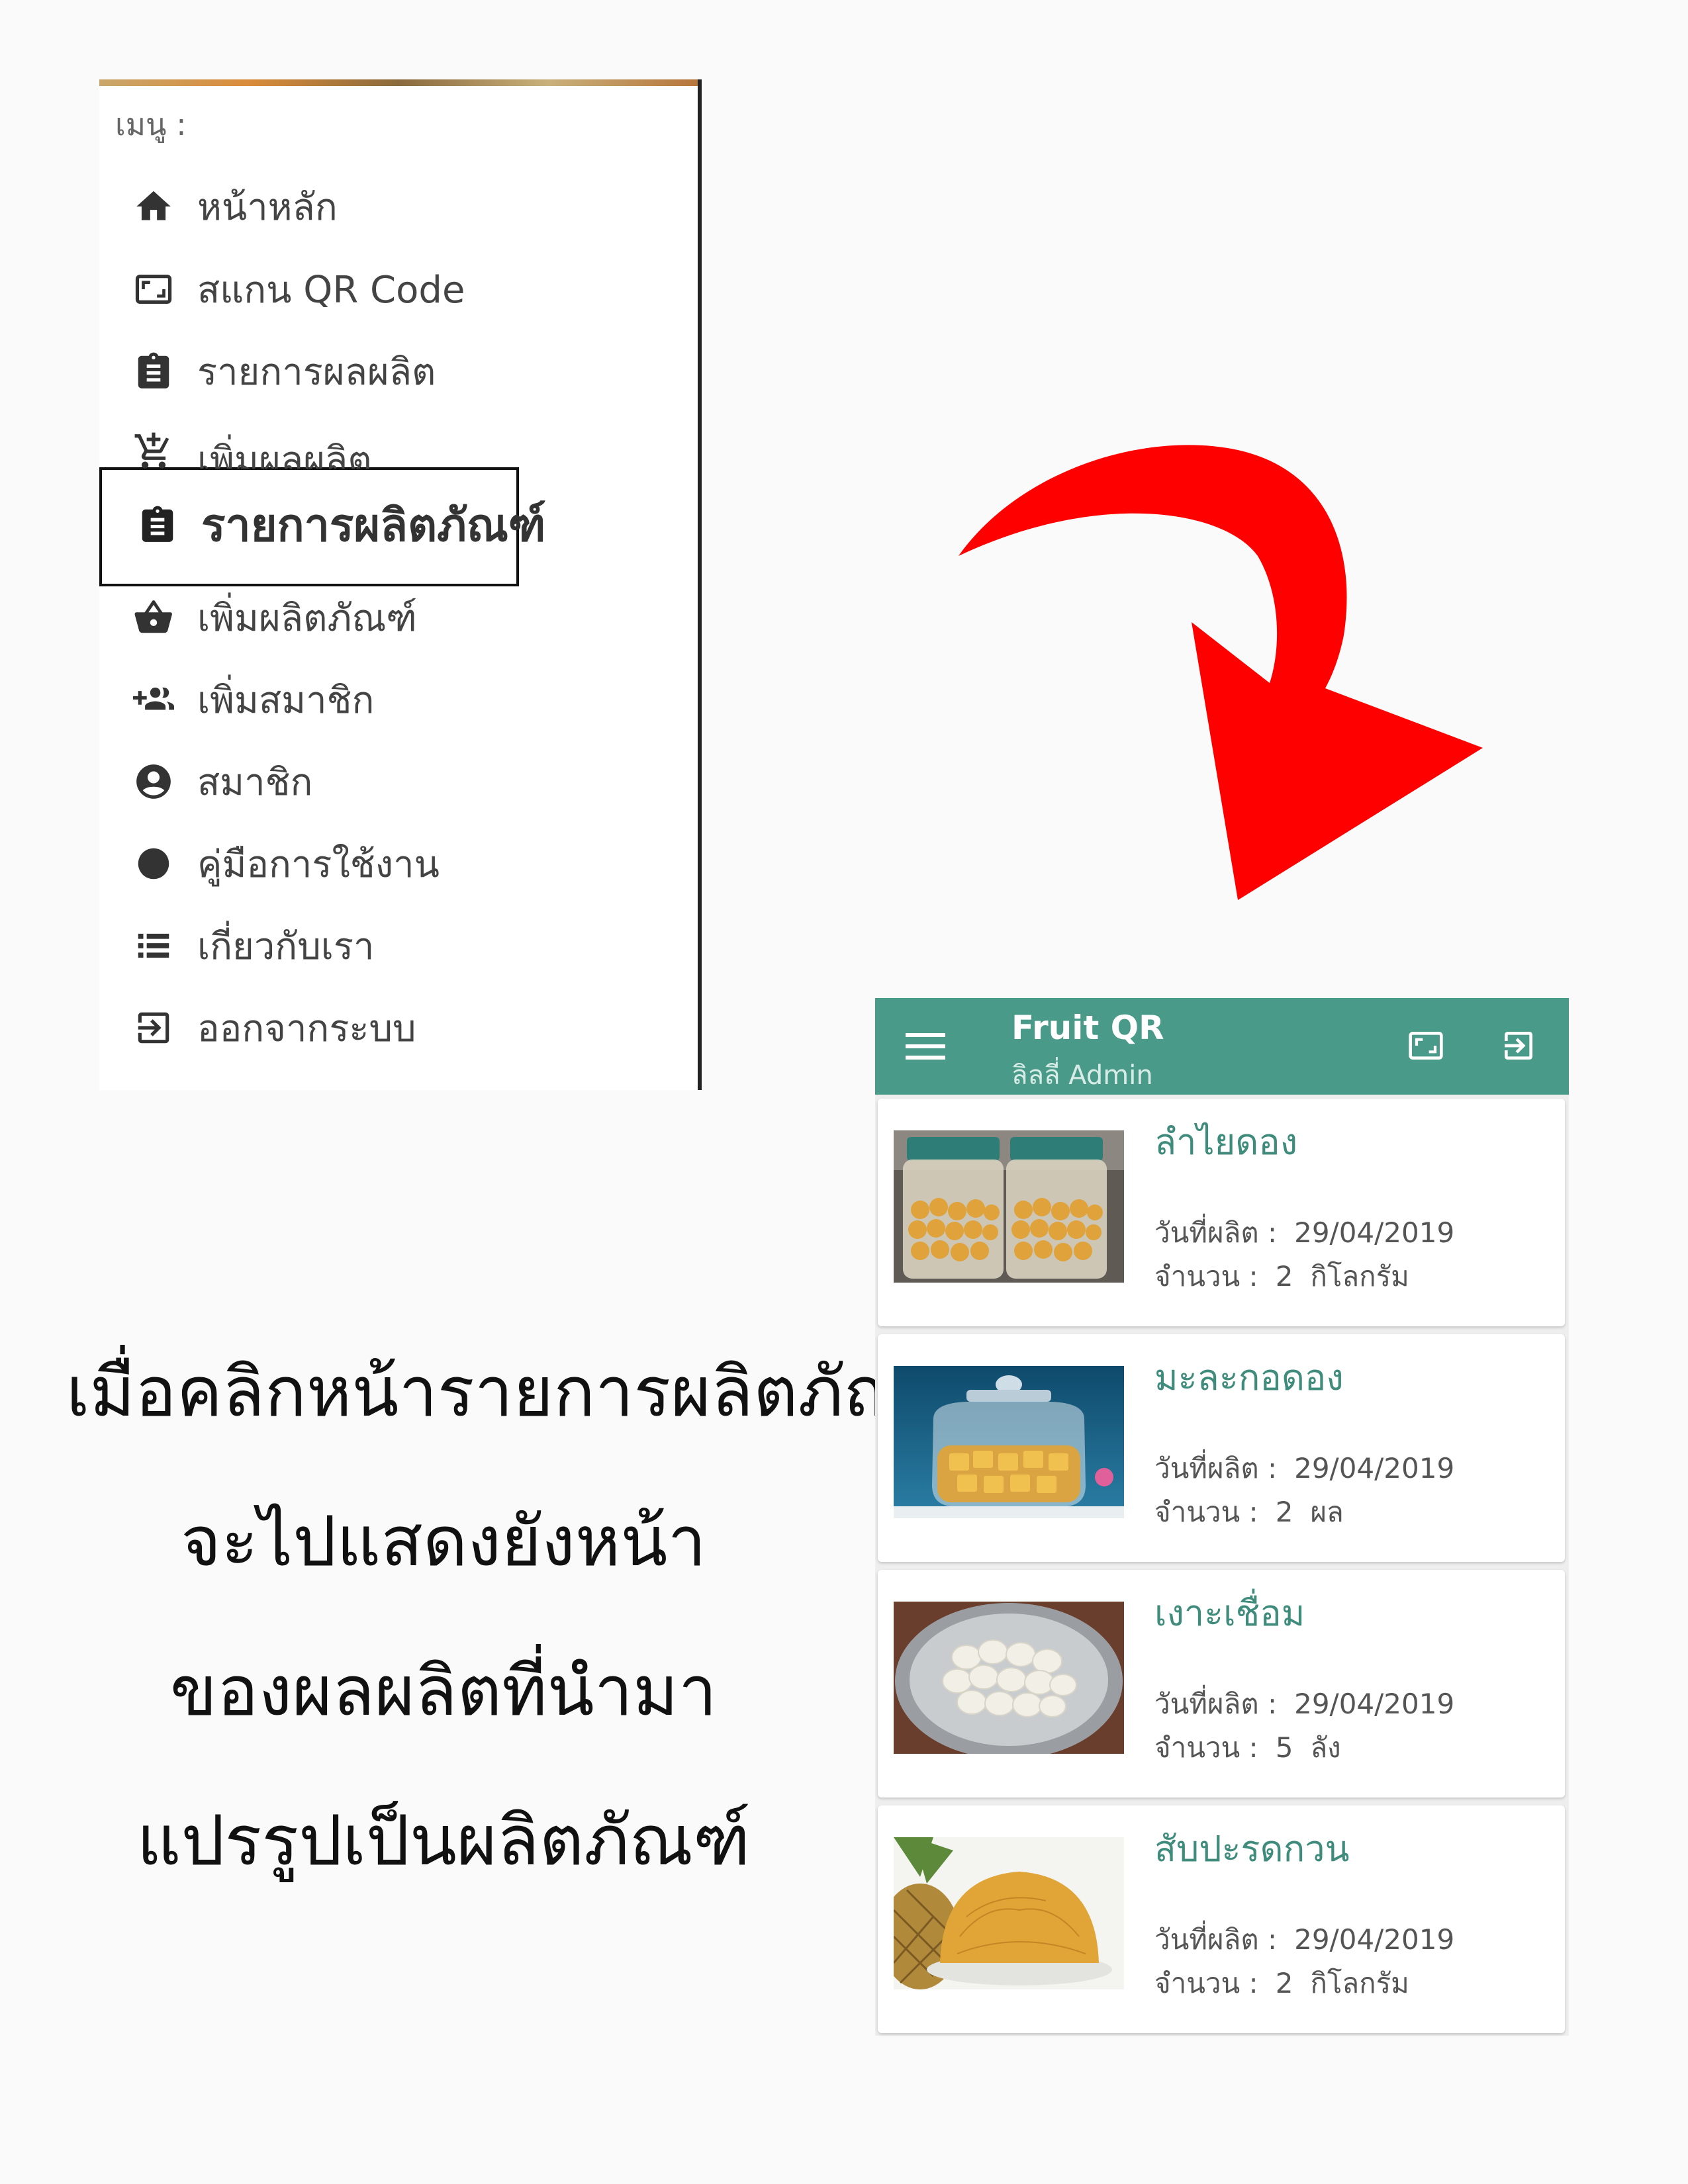 The height and width of the screenshot is (2184, 1688). Describe the element at coordinates (1229, 1613) in the screenshot. I see `product-name: เงาะเชื่อม` at that location.